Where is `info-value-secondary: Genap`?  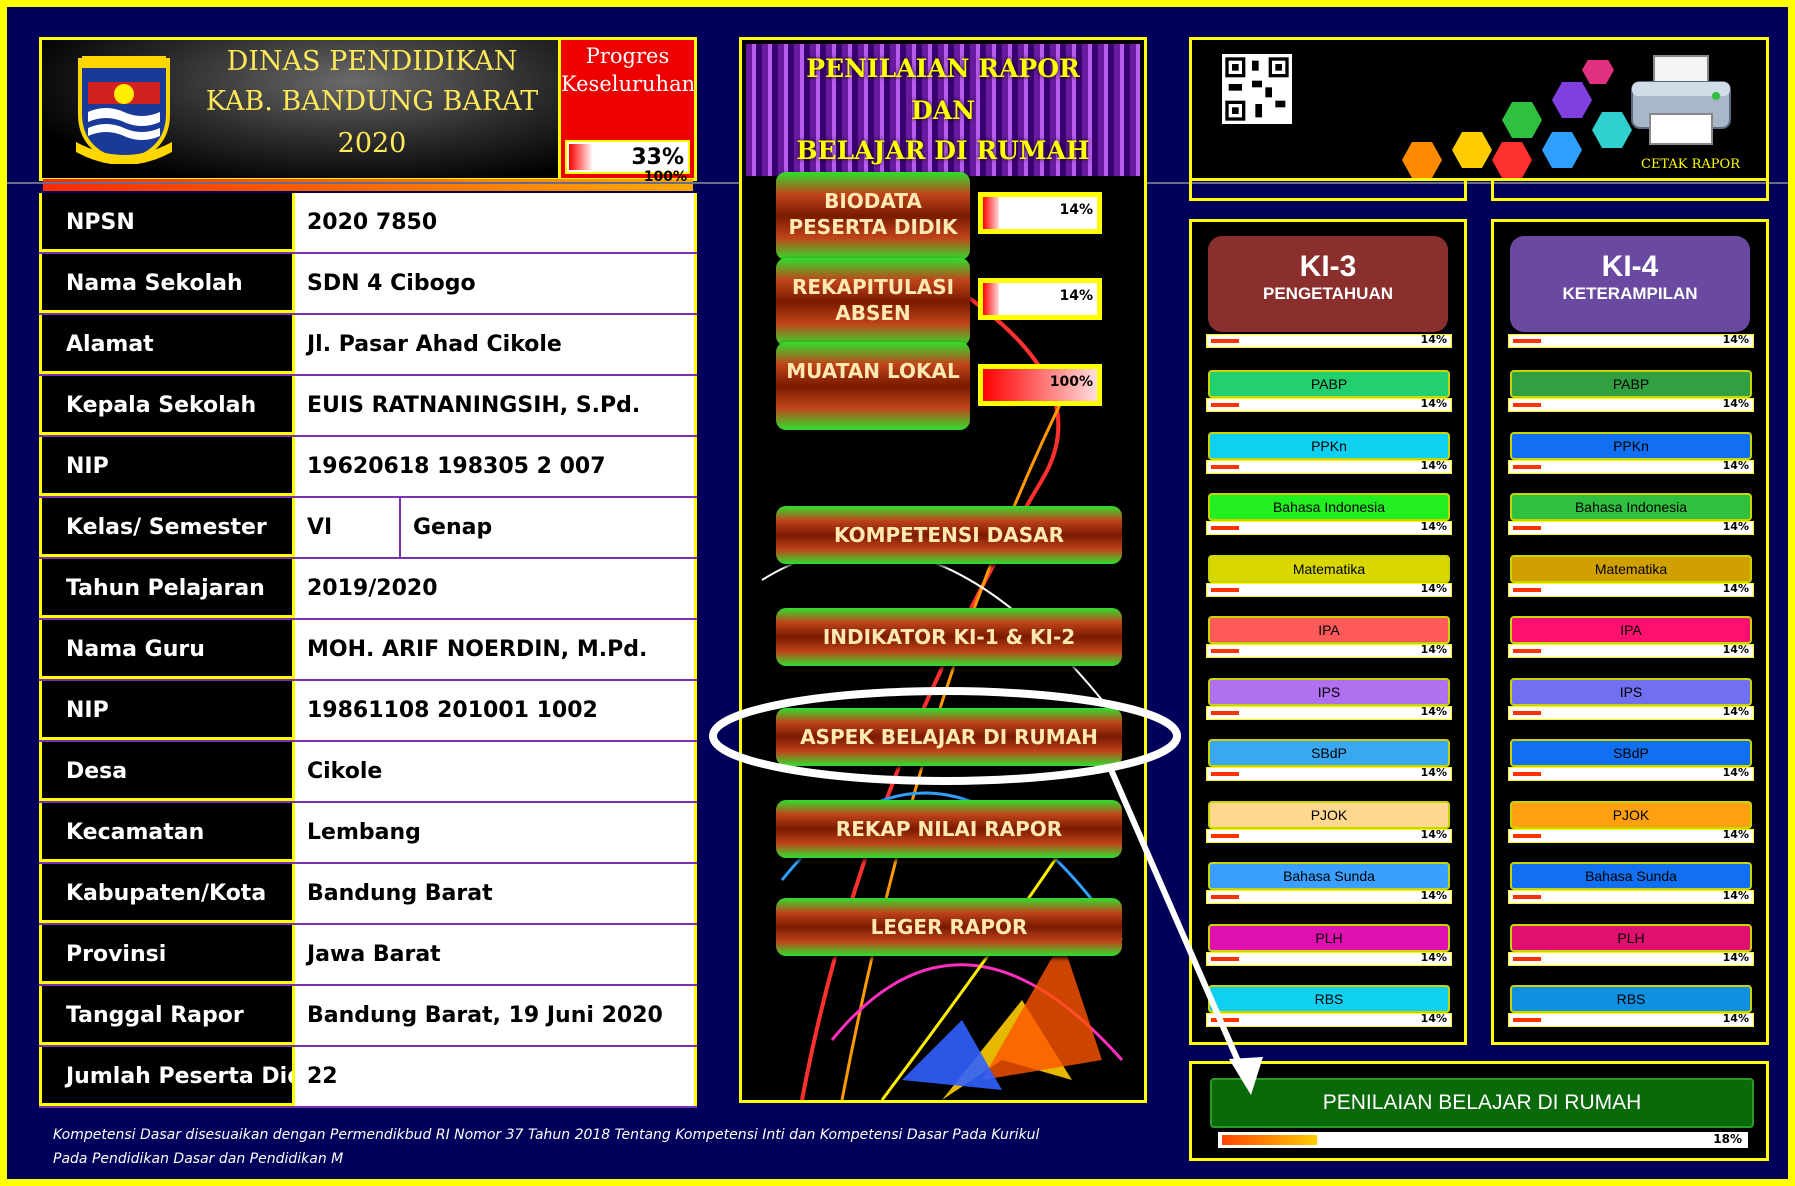
info-value-secondary: Genap is located at coordinates (549, 527).